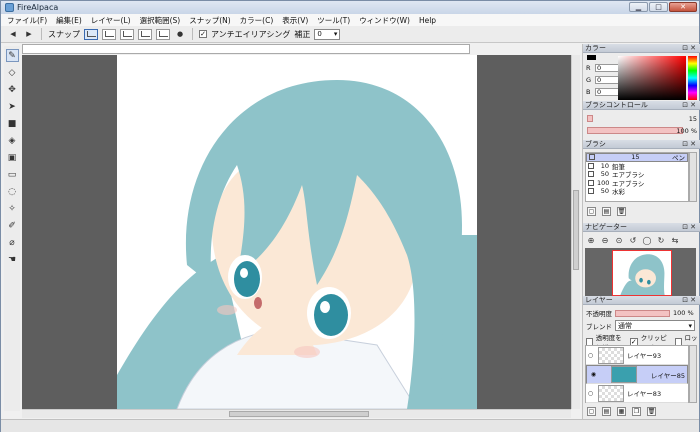 This screenshot has height=432, width=700. I want to click on left-blush, so click(227, 310).